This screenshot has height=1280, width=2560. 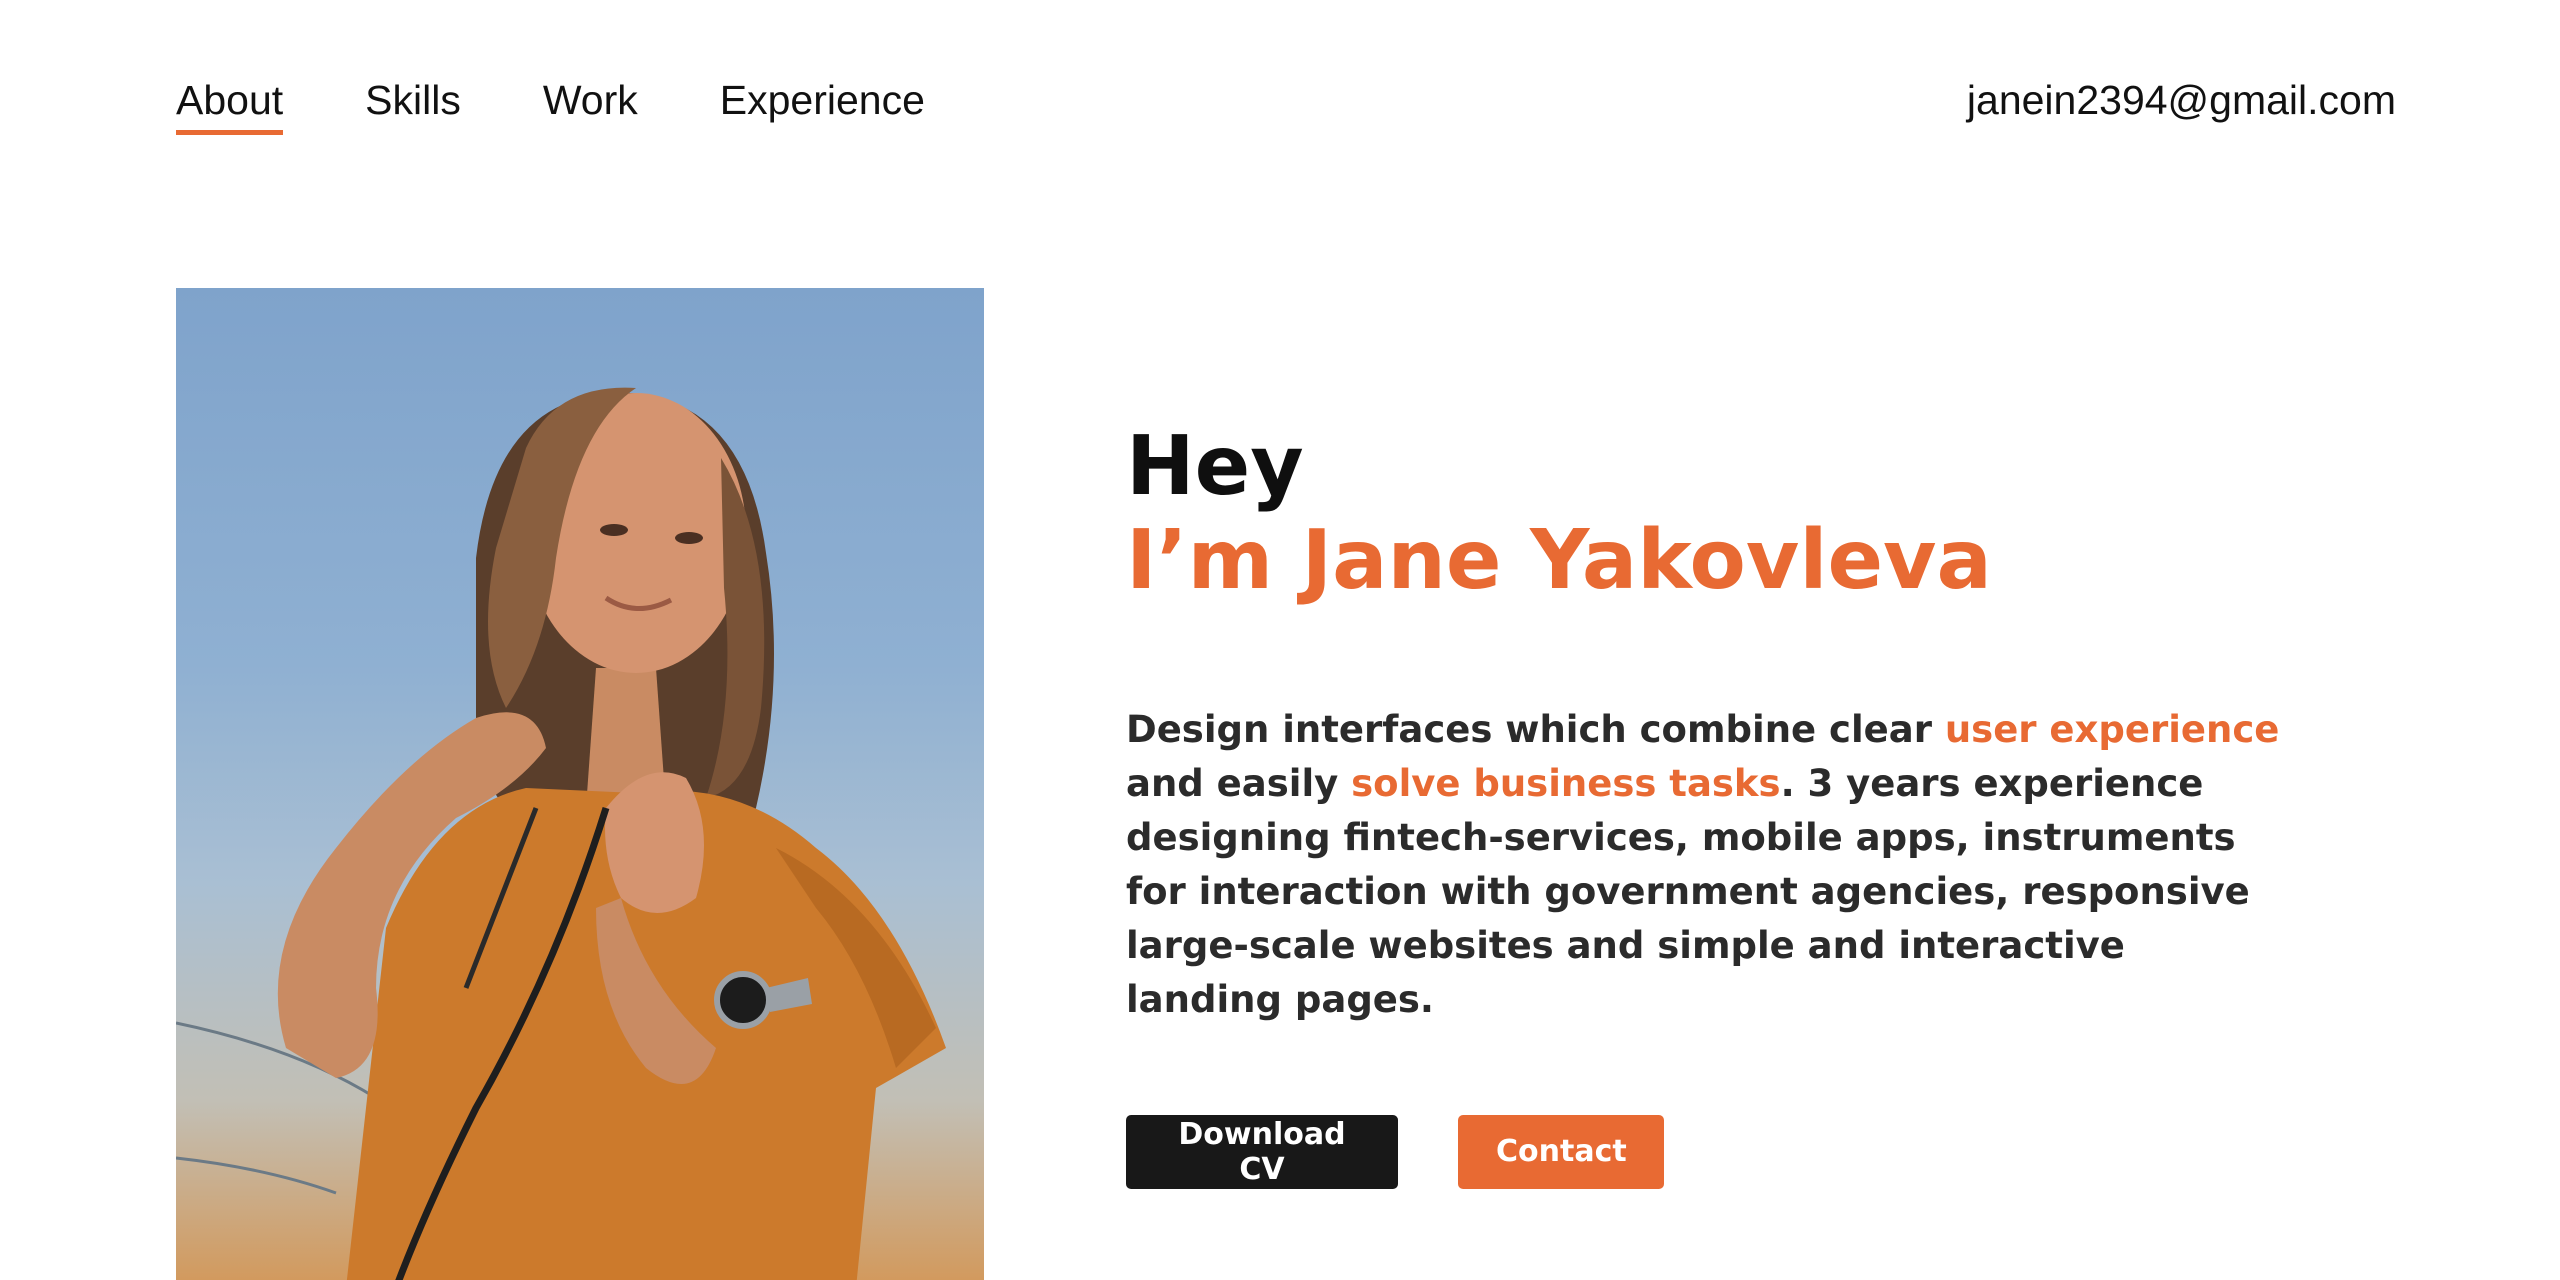 What do you see at coordinates (2112, 729) in the screenshot?
I see `bio-highlight-user-experience: user experience` at bounding box center [2112, 729].